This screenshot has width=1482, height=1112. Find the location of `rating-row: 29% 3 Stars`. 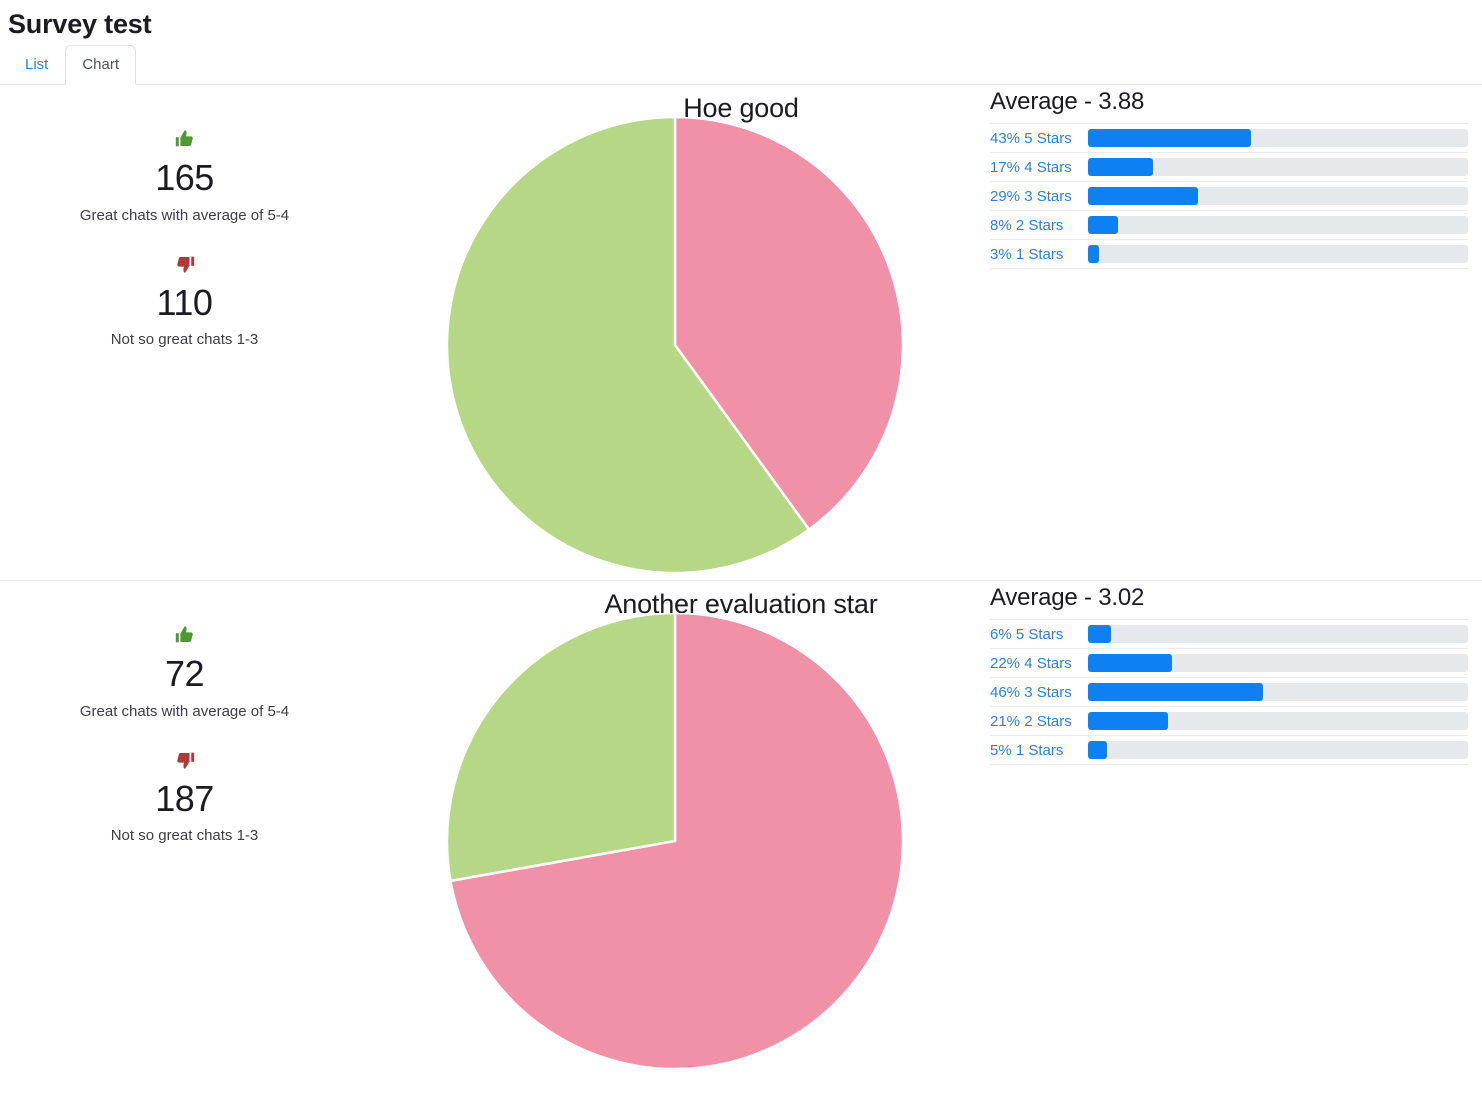

rating-row: 29% 3 Stars is located at coordinates (1229, 196).